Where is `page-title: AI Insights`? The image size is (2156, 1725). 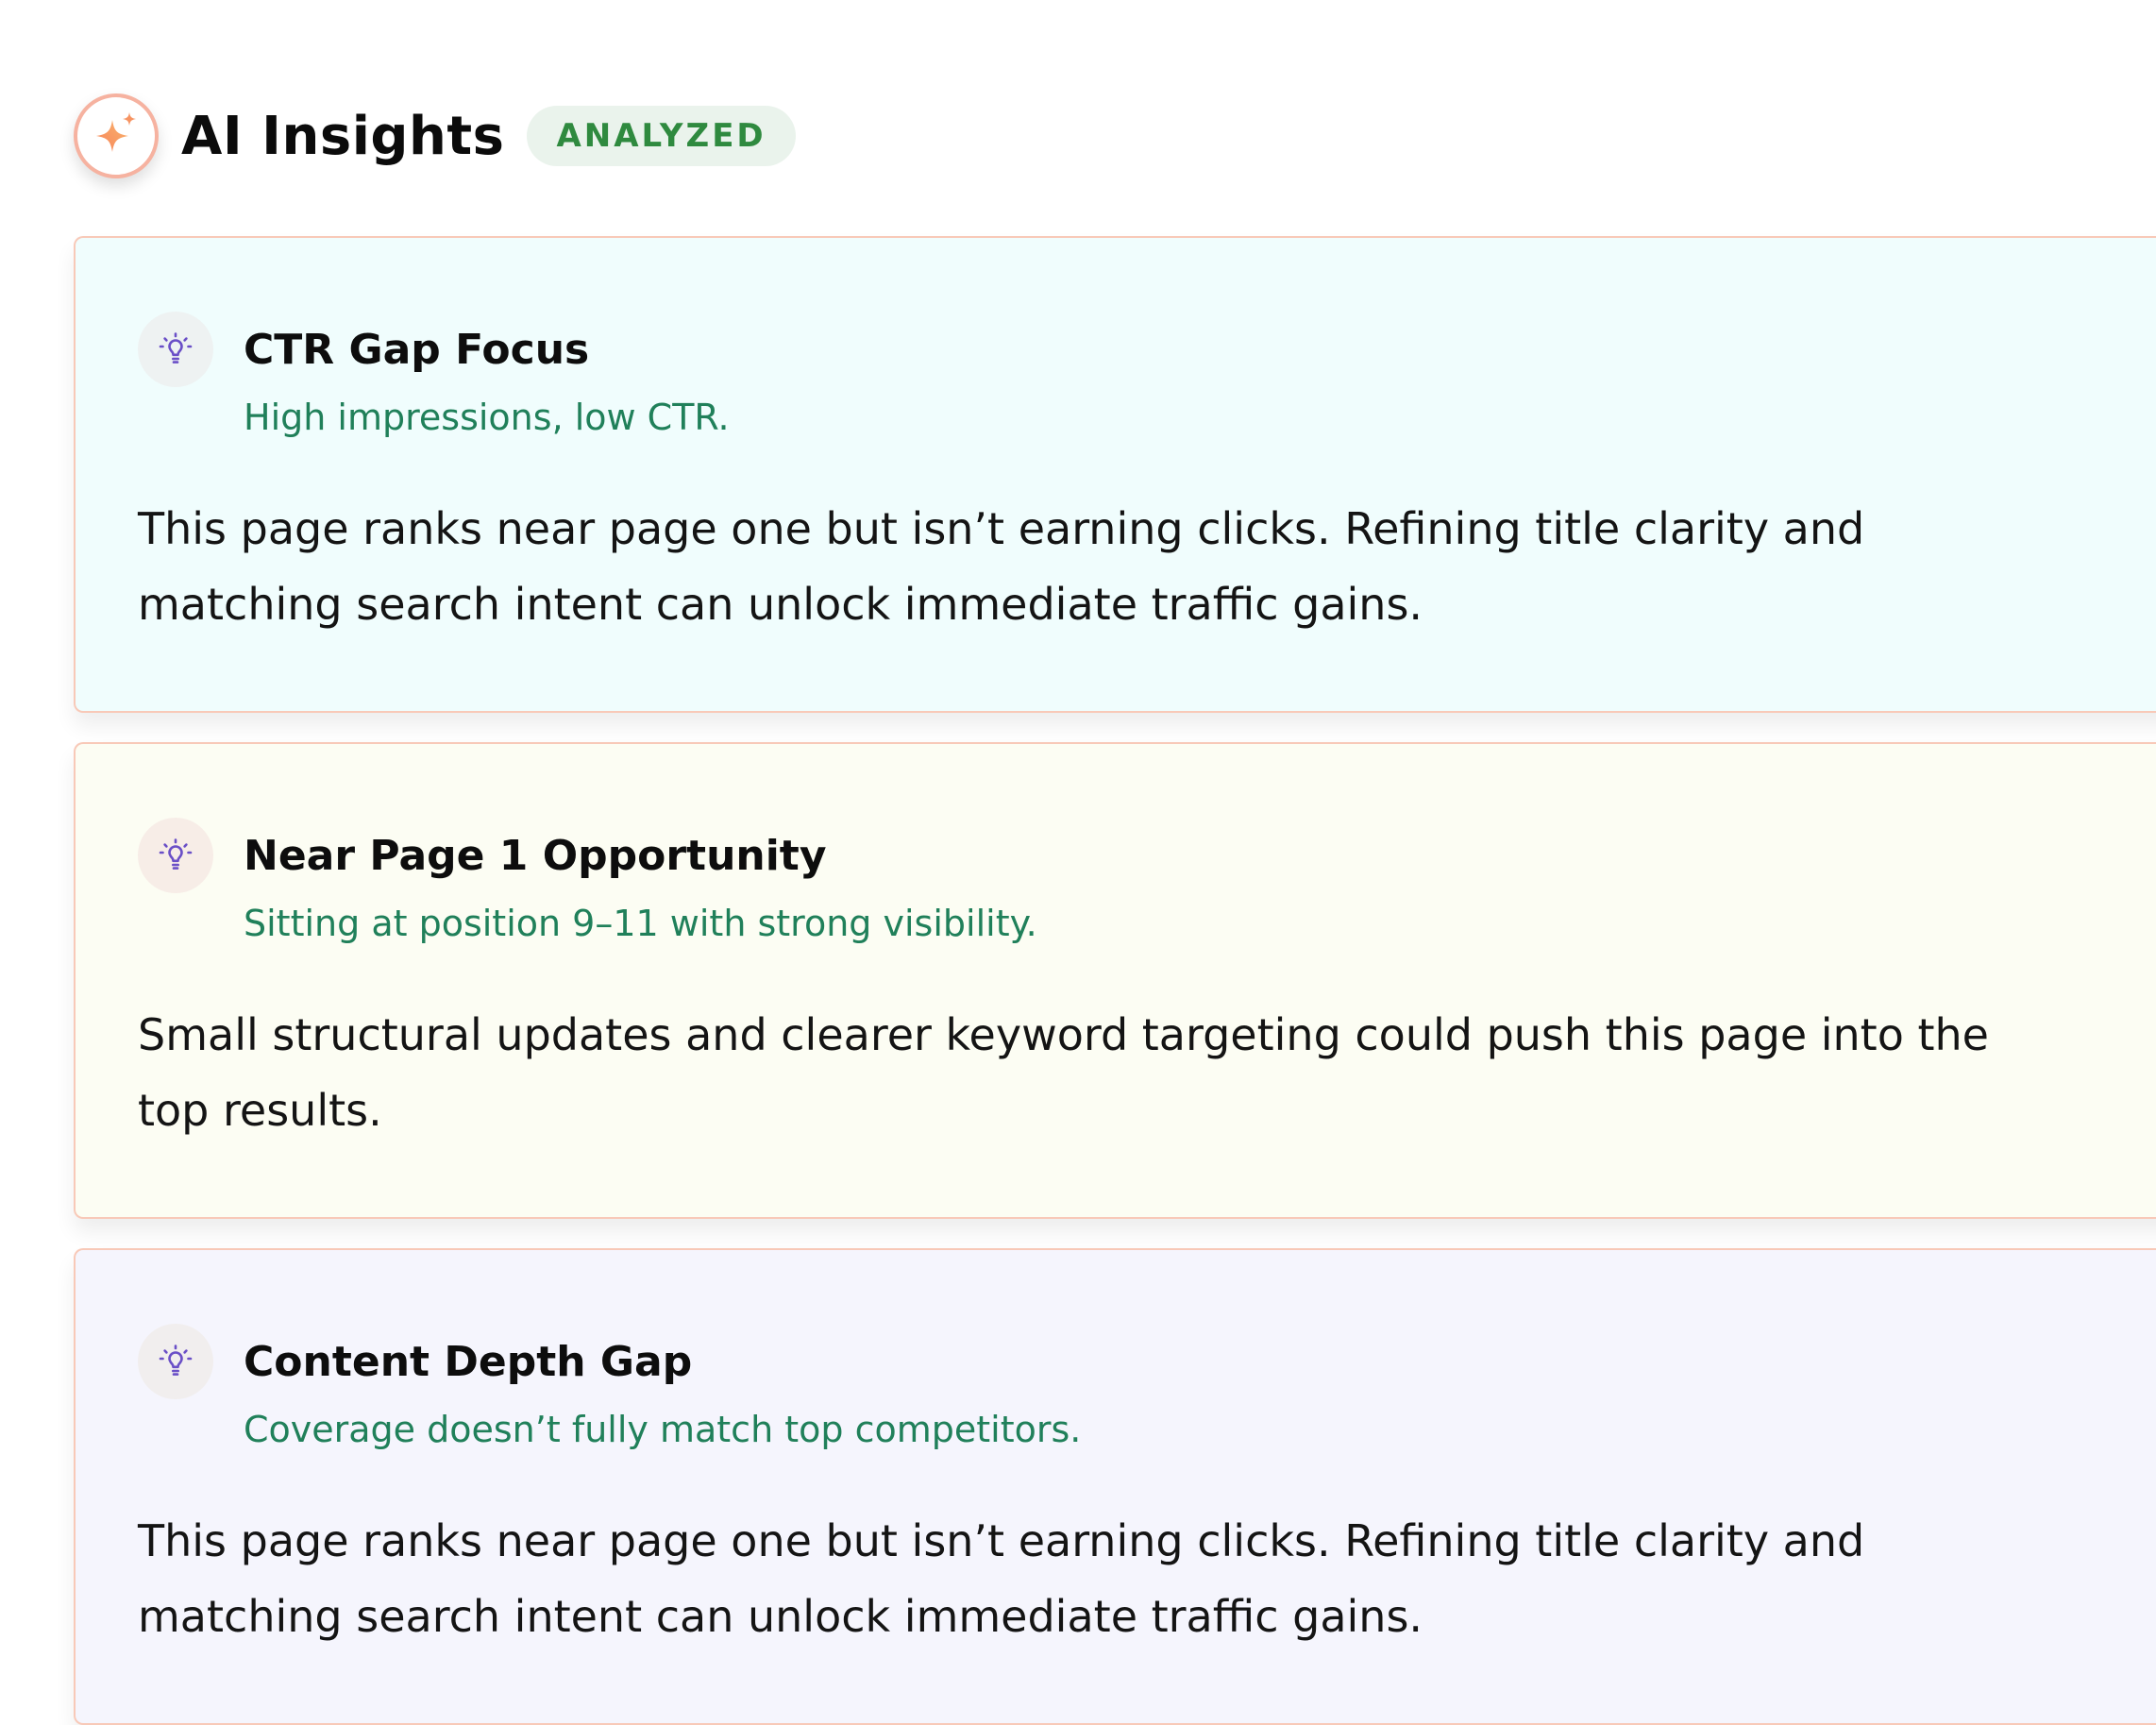
page-title: AI Insights is located at coordinates (343, 136).